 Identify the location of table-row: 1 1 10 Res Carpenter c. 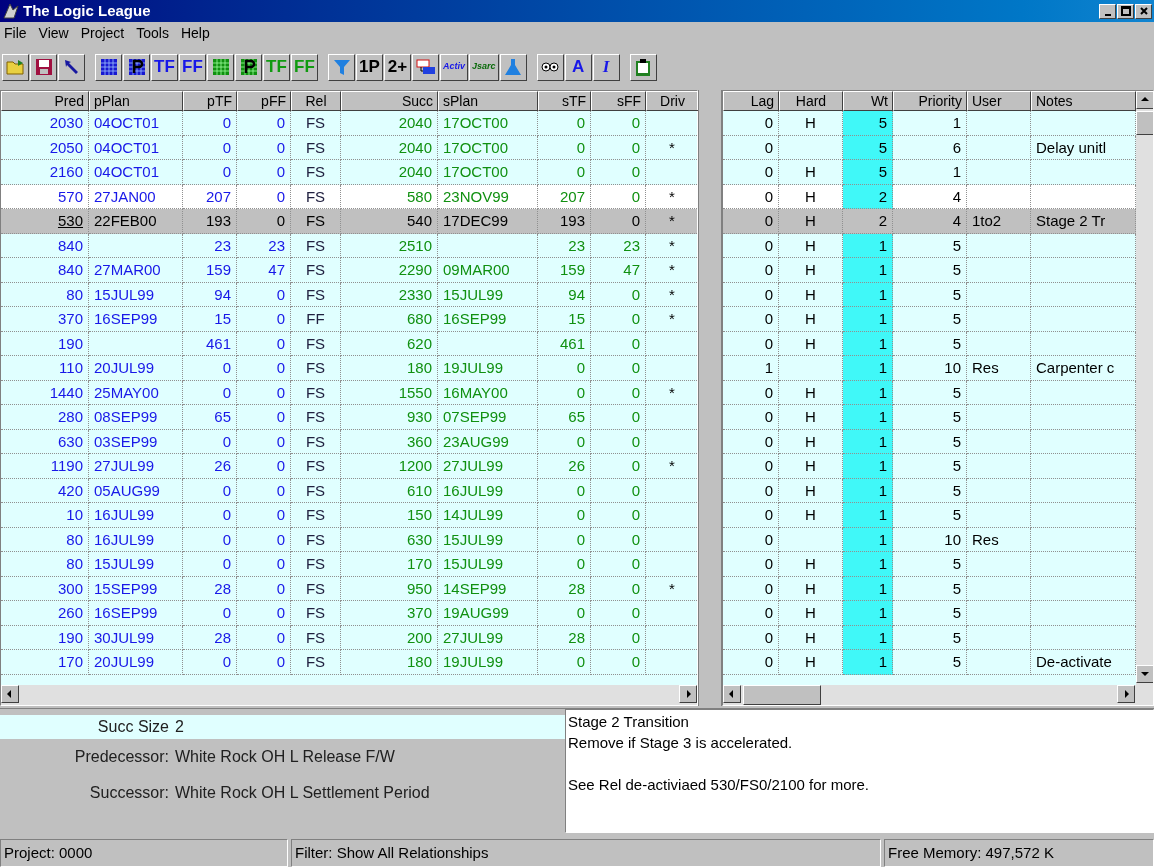
(929, 368).